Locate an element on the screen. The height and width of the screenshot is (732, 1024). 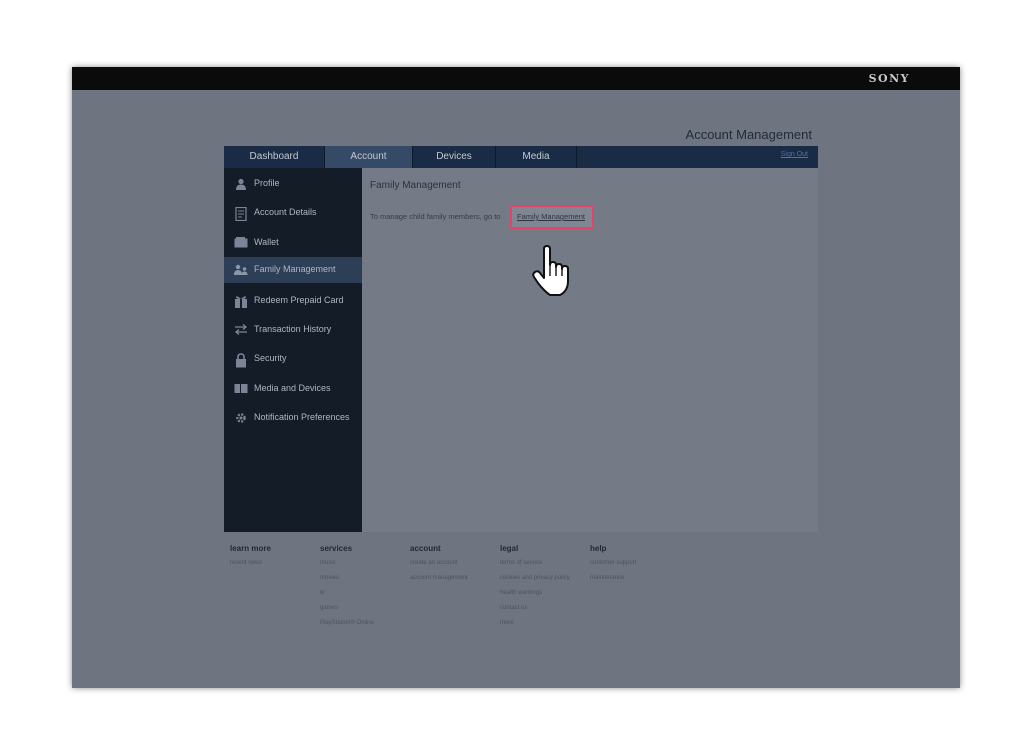
hand-pointer-cursor-icon is located at coordinates (550, 270).